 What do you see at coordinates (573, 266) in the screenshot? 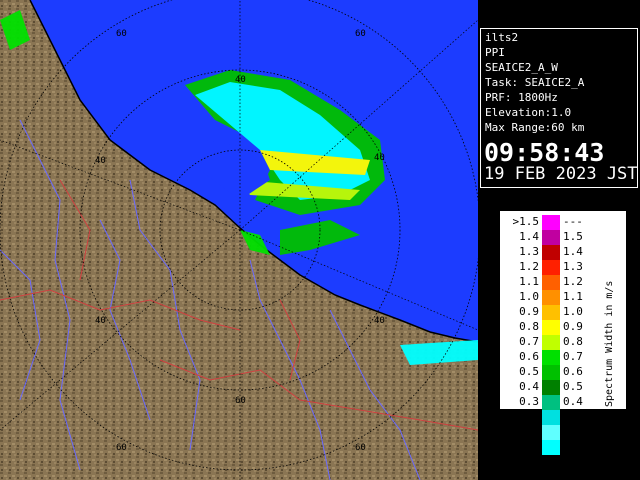
I see `legend-upper-value: 1.3` at bounding box center [573, 266].